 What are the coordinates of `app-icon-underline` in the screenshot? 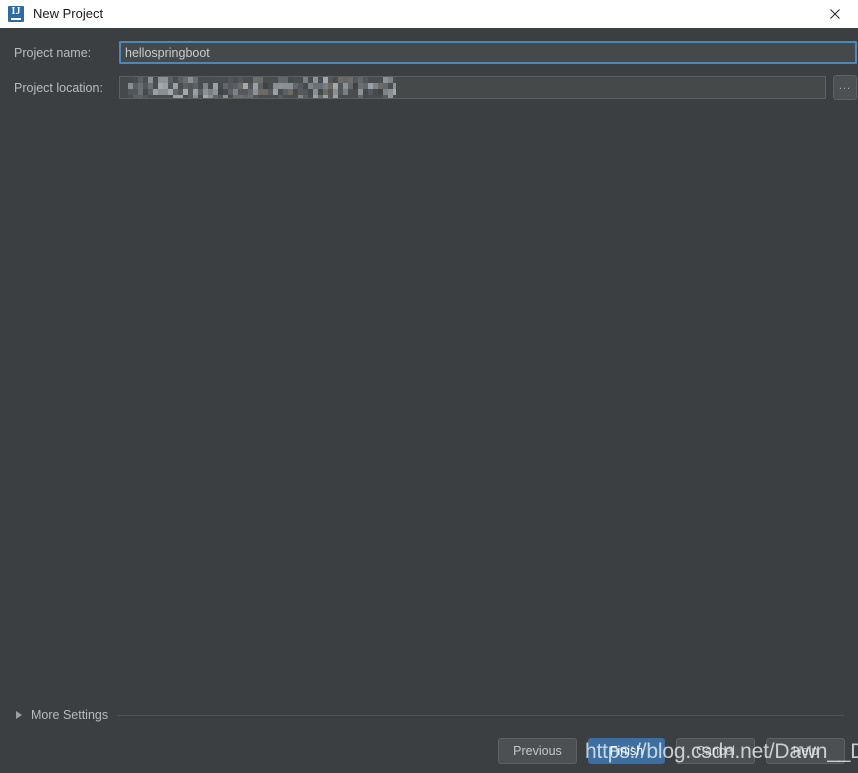 It's located at (16, 19).